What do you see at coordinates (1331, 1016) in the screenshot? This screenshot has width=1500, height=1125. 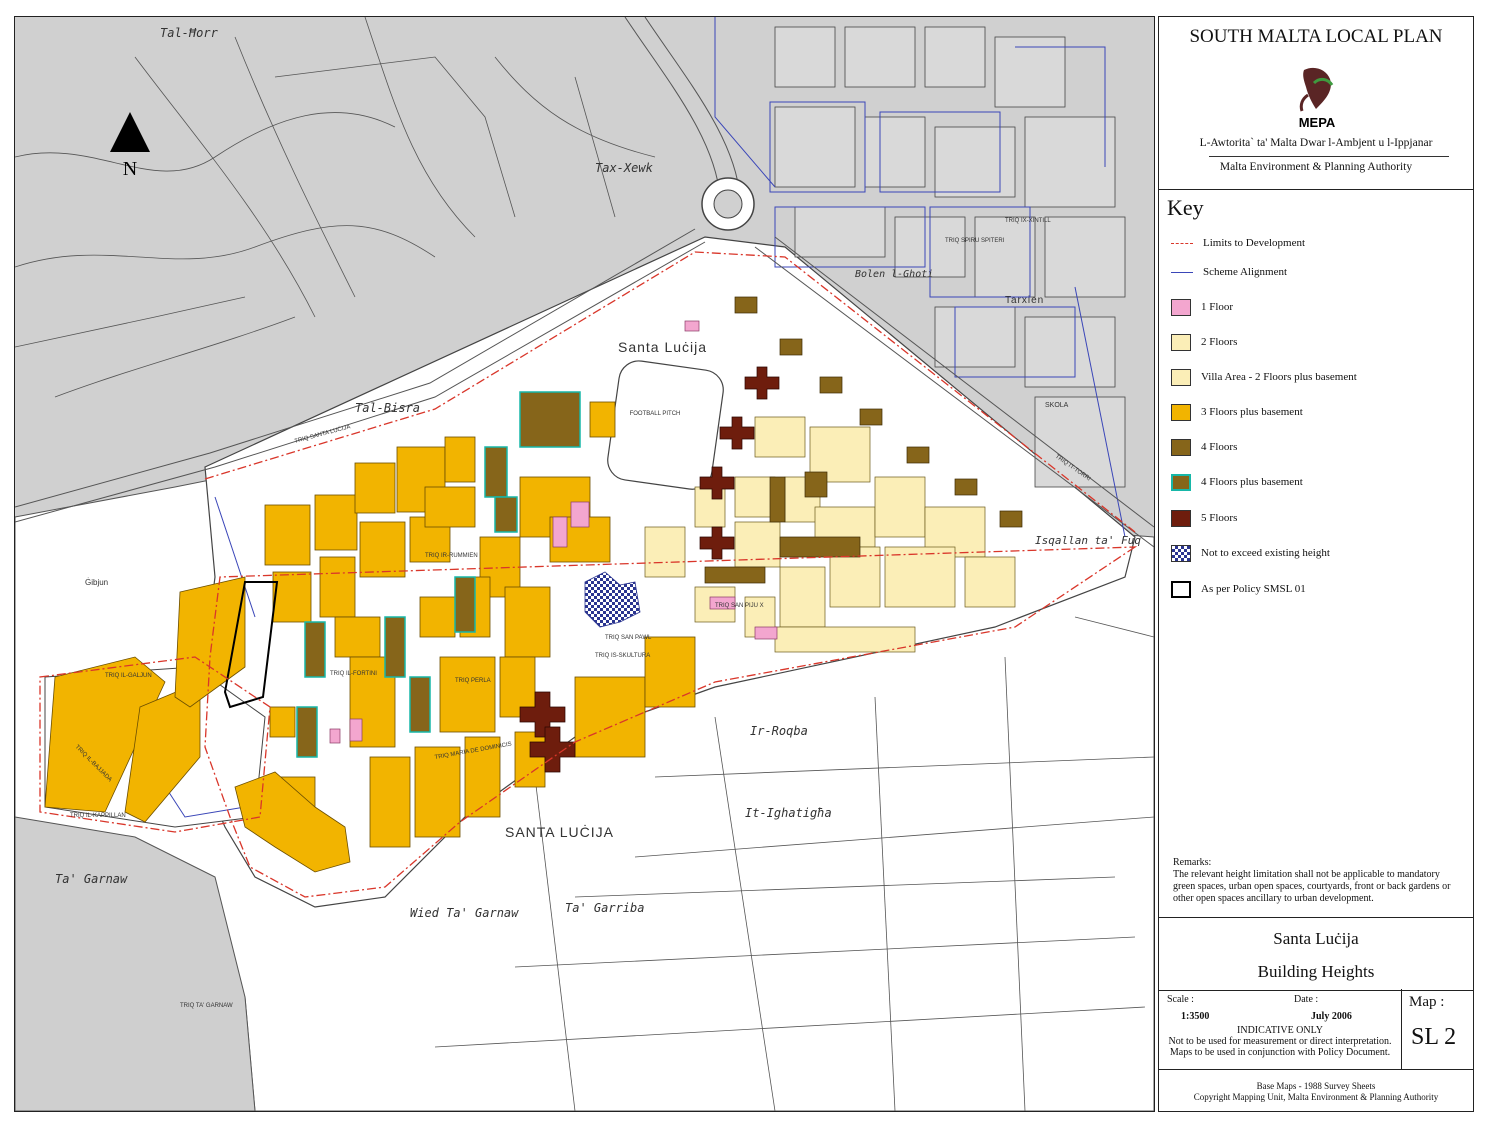 I see `date-value: July 2006` at bounding box center [1331, 1016].